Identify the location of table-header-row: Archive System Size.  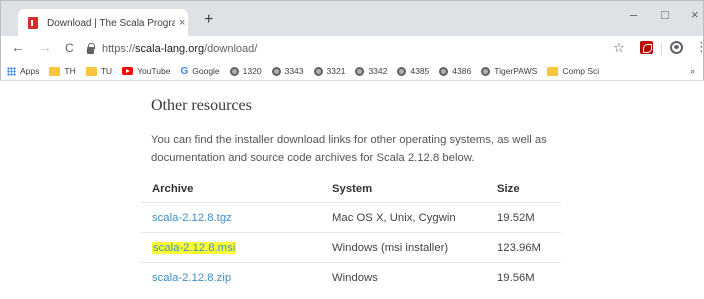
(351, 191).